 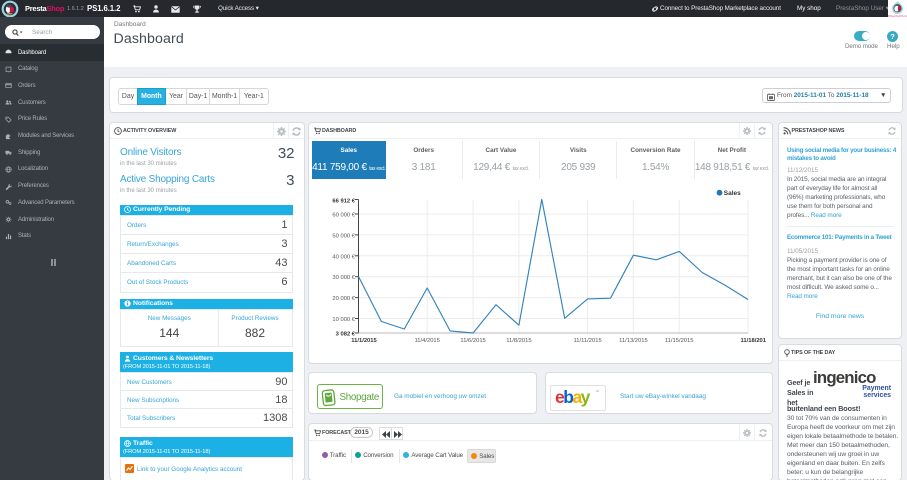 What do you see at coordinates (679, 341) in the screenshot?
I see `svg-text: 11/15/2015` at bounding box center [679, 341].